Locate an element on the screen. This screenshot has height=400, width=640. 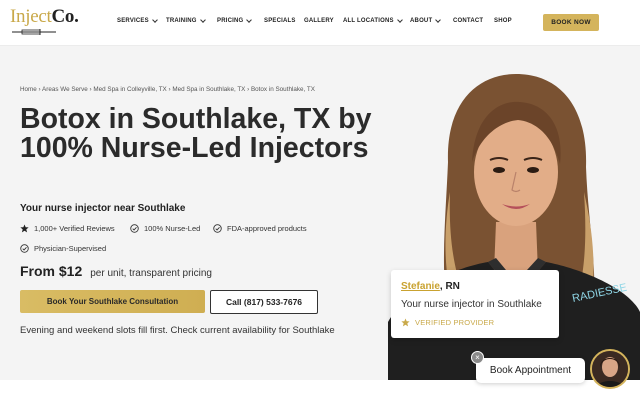
logo: InjectCo. is located at coordinates (50, 22).